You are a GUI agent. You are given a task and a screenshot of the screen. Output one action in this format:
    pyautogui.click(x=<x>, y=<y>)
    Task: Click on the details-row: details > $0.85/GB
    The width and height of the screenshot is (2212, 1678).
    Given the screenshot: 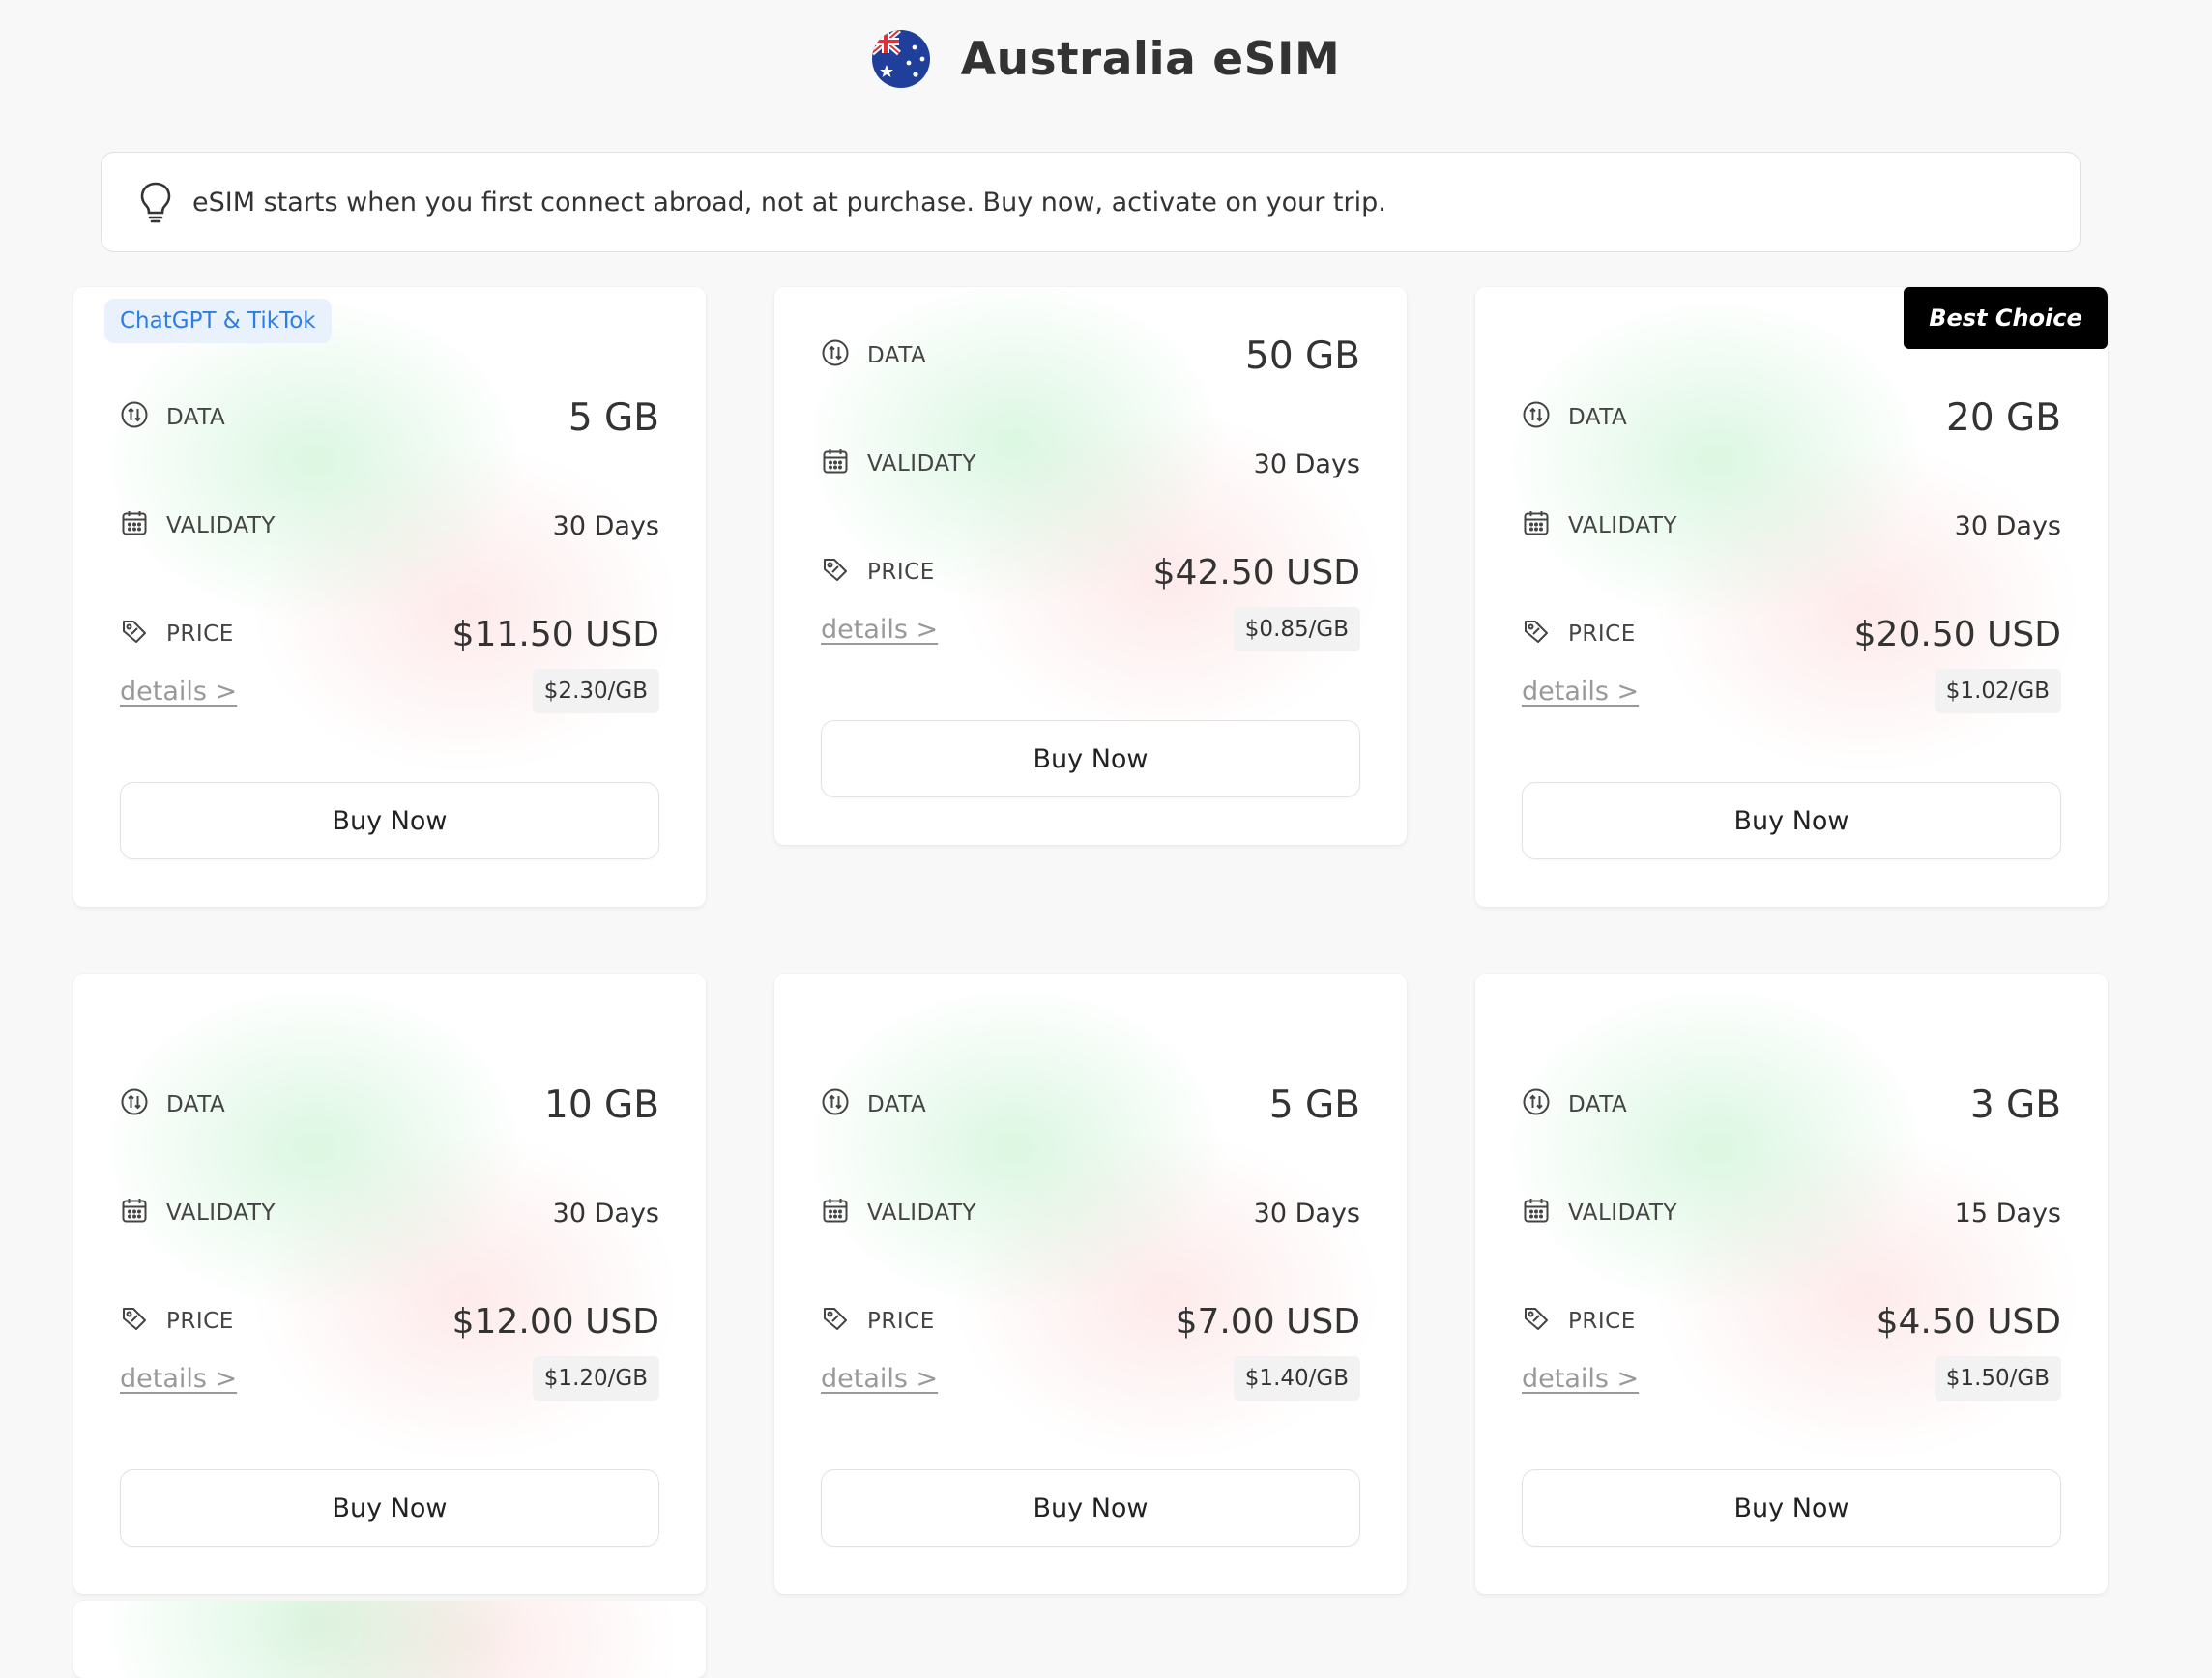 What is the action you would take?
    pyautogui.click(x=1090, y=629)
    